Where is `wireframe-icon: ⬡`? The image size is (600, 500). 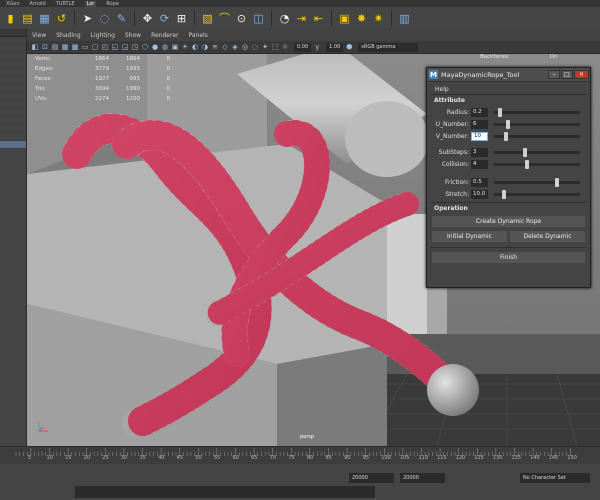 wireframe-icon: ⬡ is located at coordinates (145, 47).